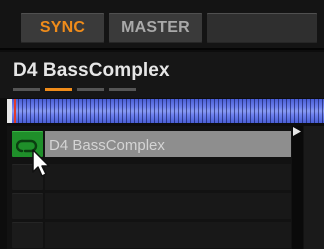 The image size is (324, 249). Describe the element at coordinates (297, 187) in the screenshot. I see `slots-scrollbar` at that location.